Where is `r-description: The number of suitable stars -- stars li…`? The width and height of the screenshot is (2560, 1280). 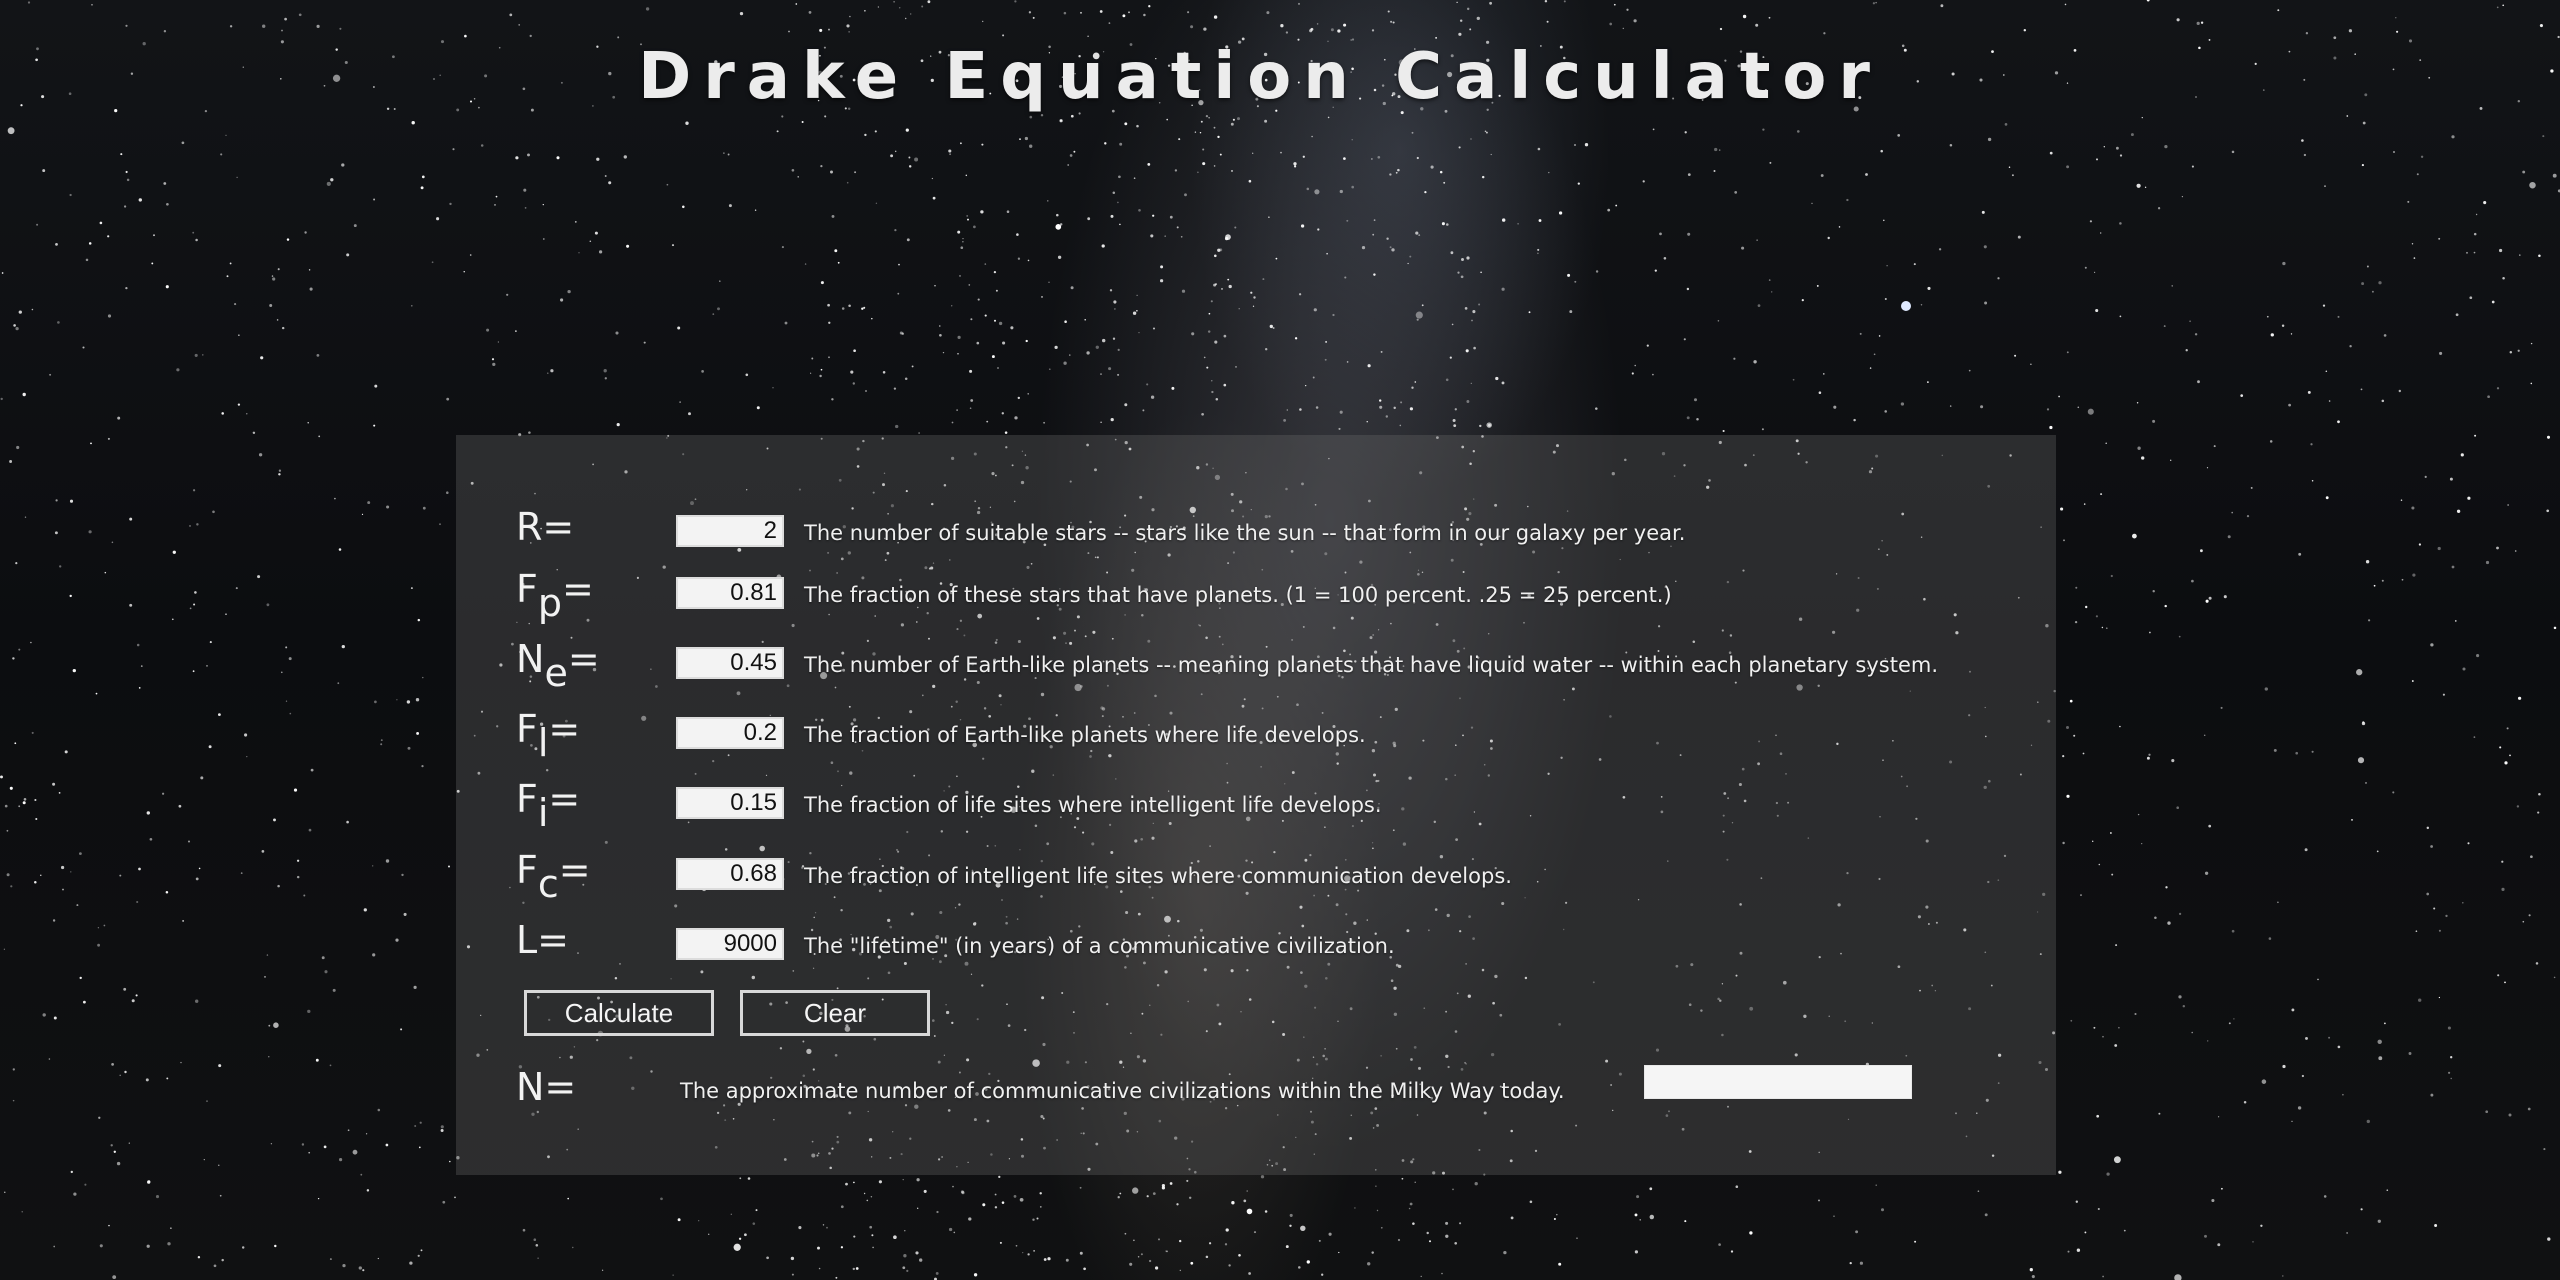 r-description: The number of suitable stars -- stars li… is located at coordinates (1245, 533).